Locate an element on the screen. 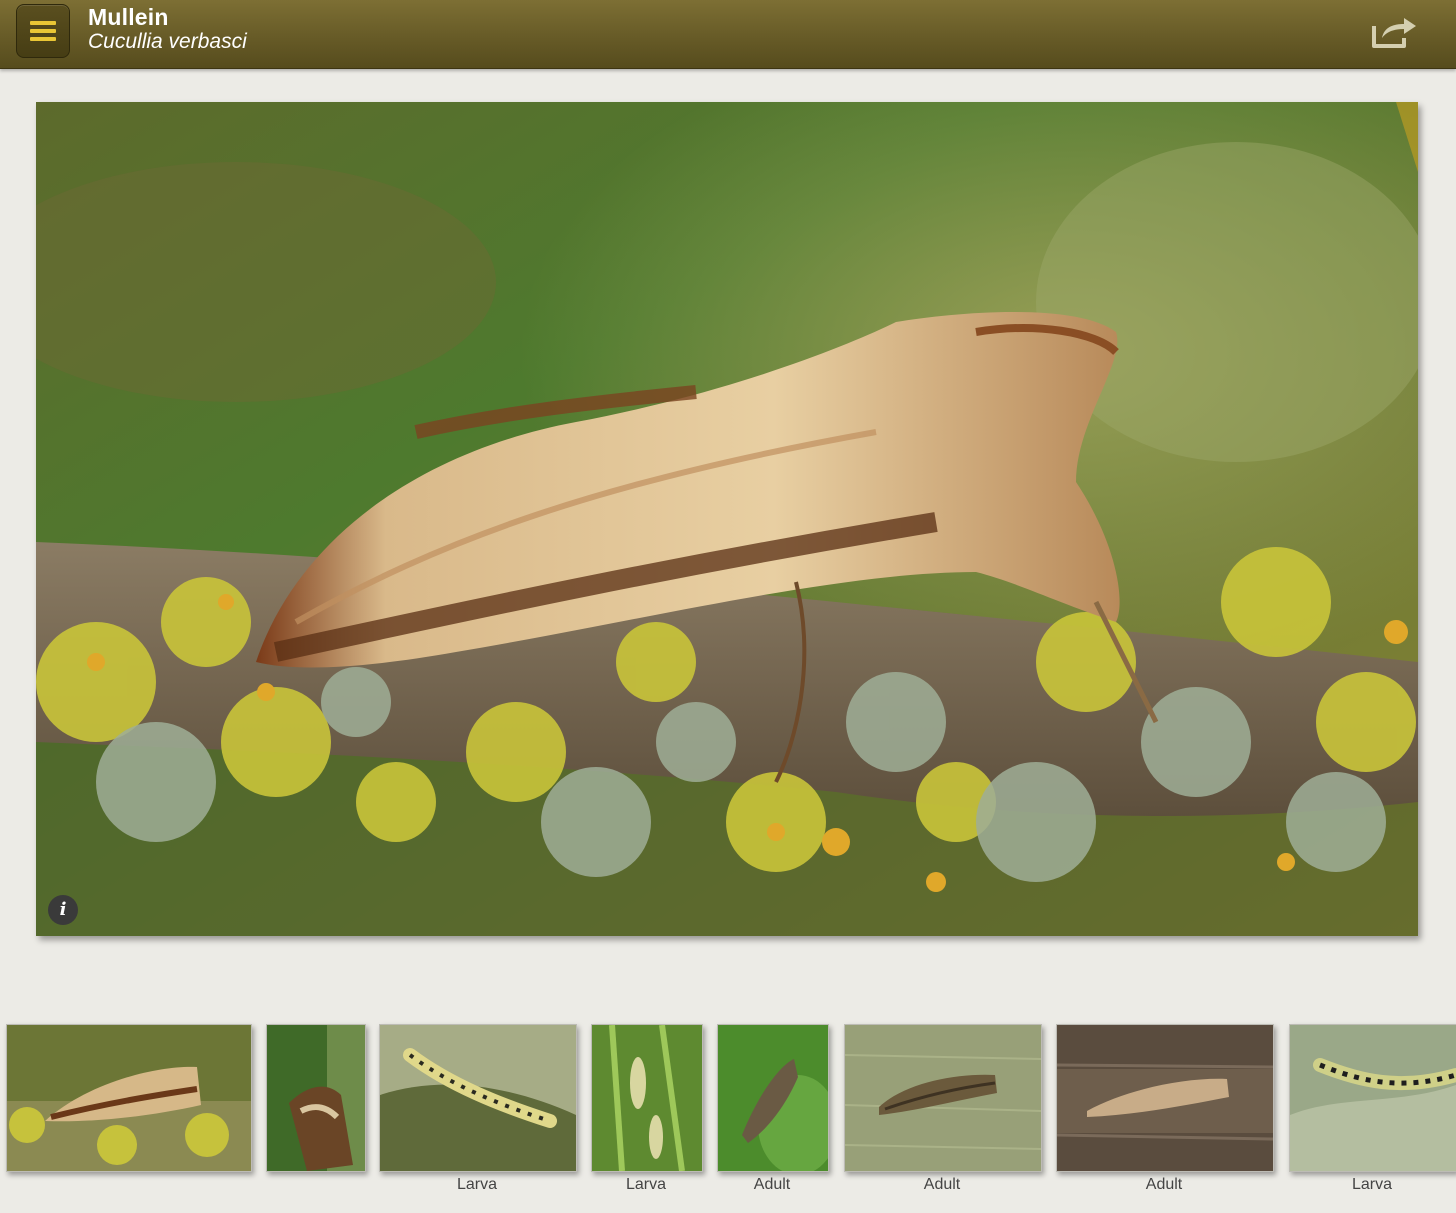 Image resolution: width=1456 pixels, height=1213 pixels. gallery-caption-6: Adult is located at coordinates (942, 1184).